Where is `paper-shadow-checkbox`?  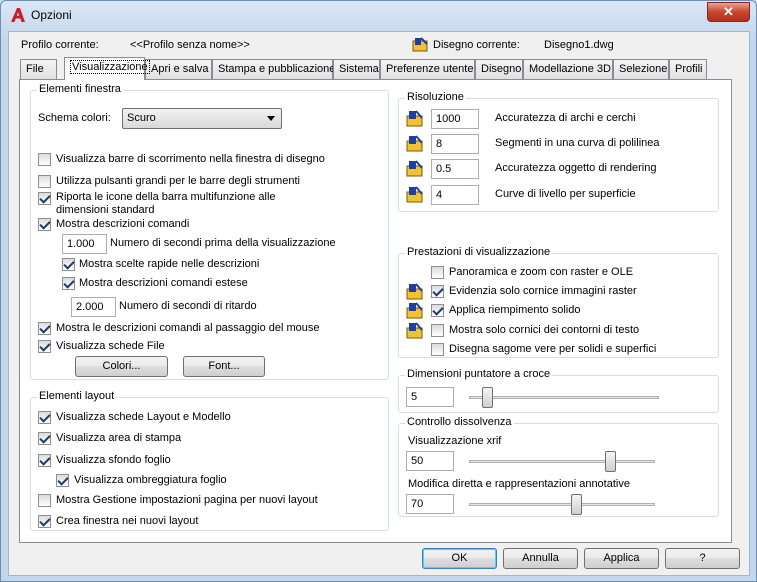 paper-shadow-checkbox is located at coordinates (62, 480).